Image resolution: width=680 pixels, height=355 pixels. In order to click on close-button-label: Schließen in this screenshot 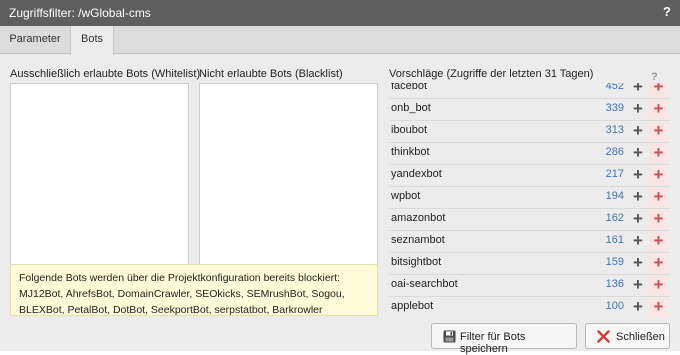, I will do `click(640, 337)`.